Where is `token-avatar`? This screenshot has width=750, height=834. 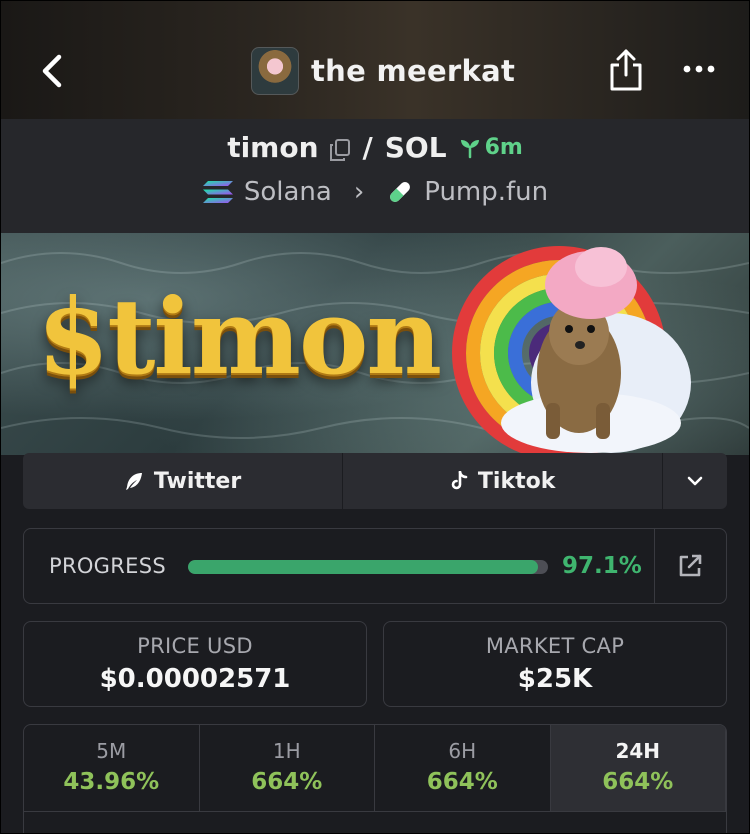
token-avatar is located at coordinates (275, 71).